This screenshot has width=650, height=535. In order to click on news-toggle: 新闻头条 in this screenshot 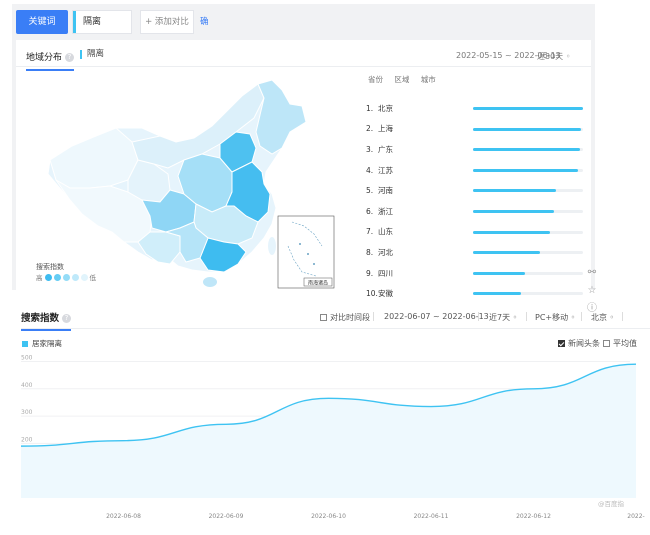, I will do `click(579, 343)`.